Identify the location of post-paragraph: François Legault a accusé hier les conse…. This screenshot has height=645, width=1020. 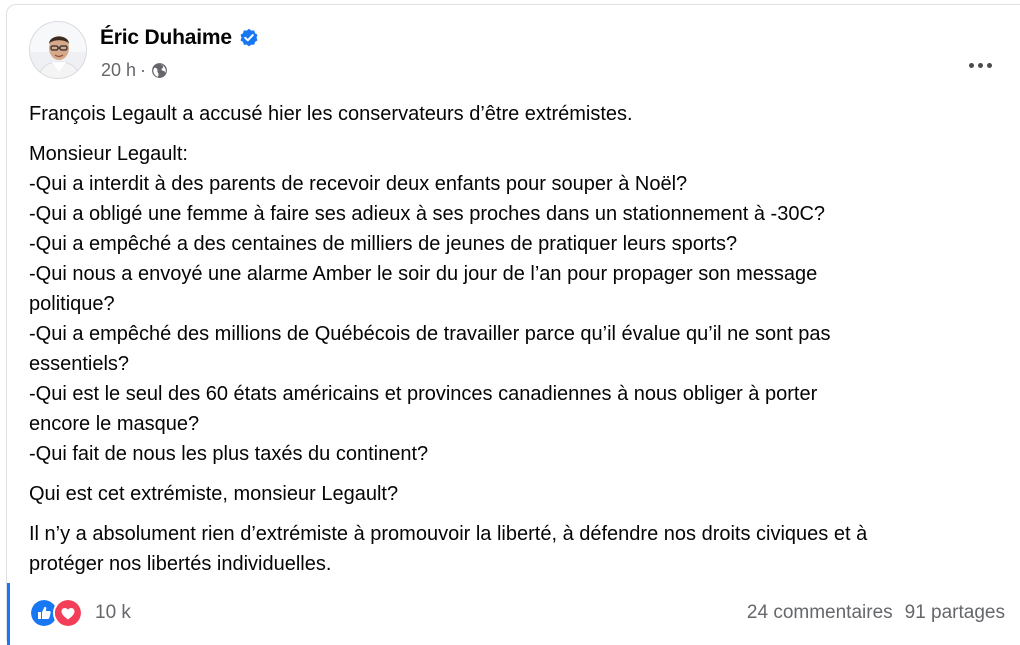
(524, 114).